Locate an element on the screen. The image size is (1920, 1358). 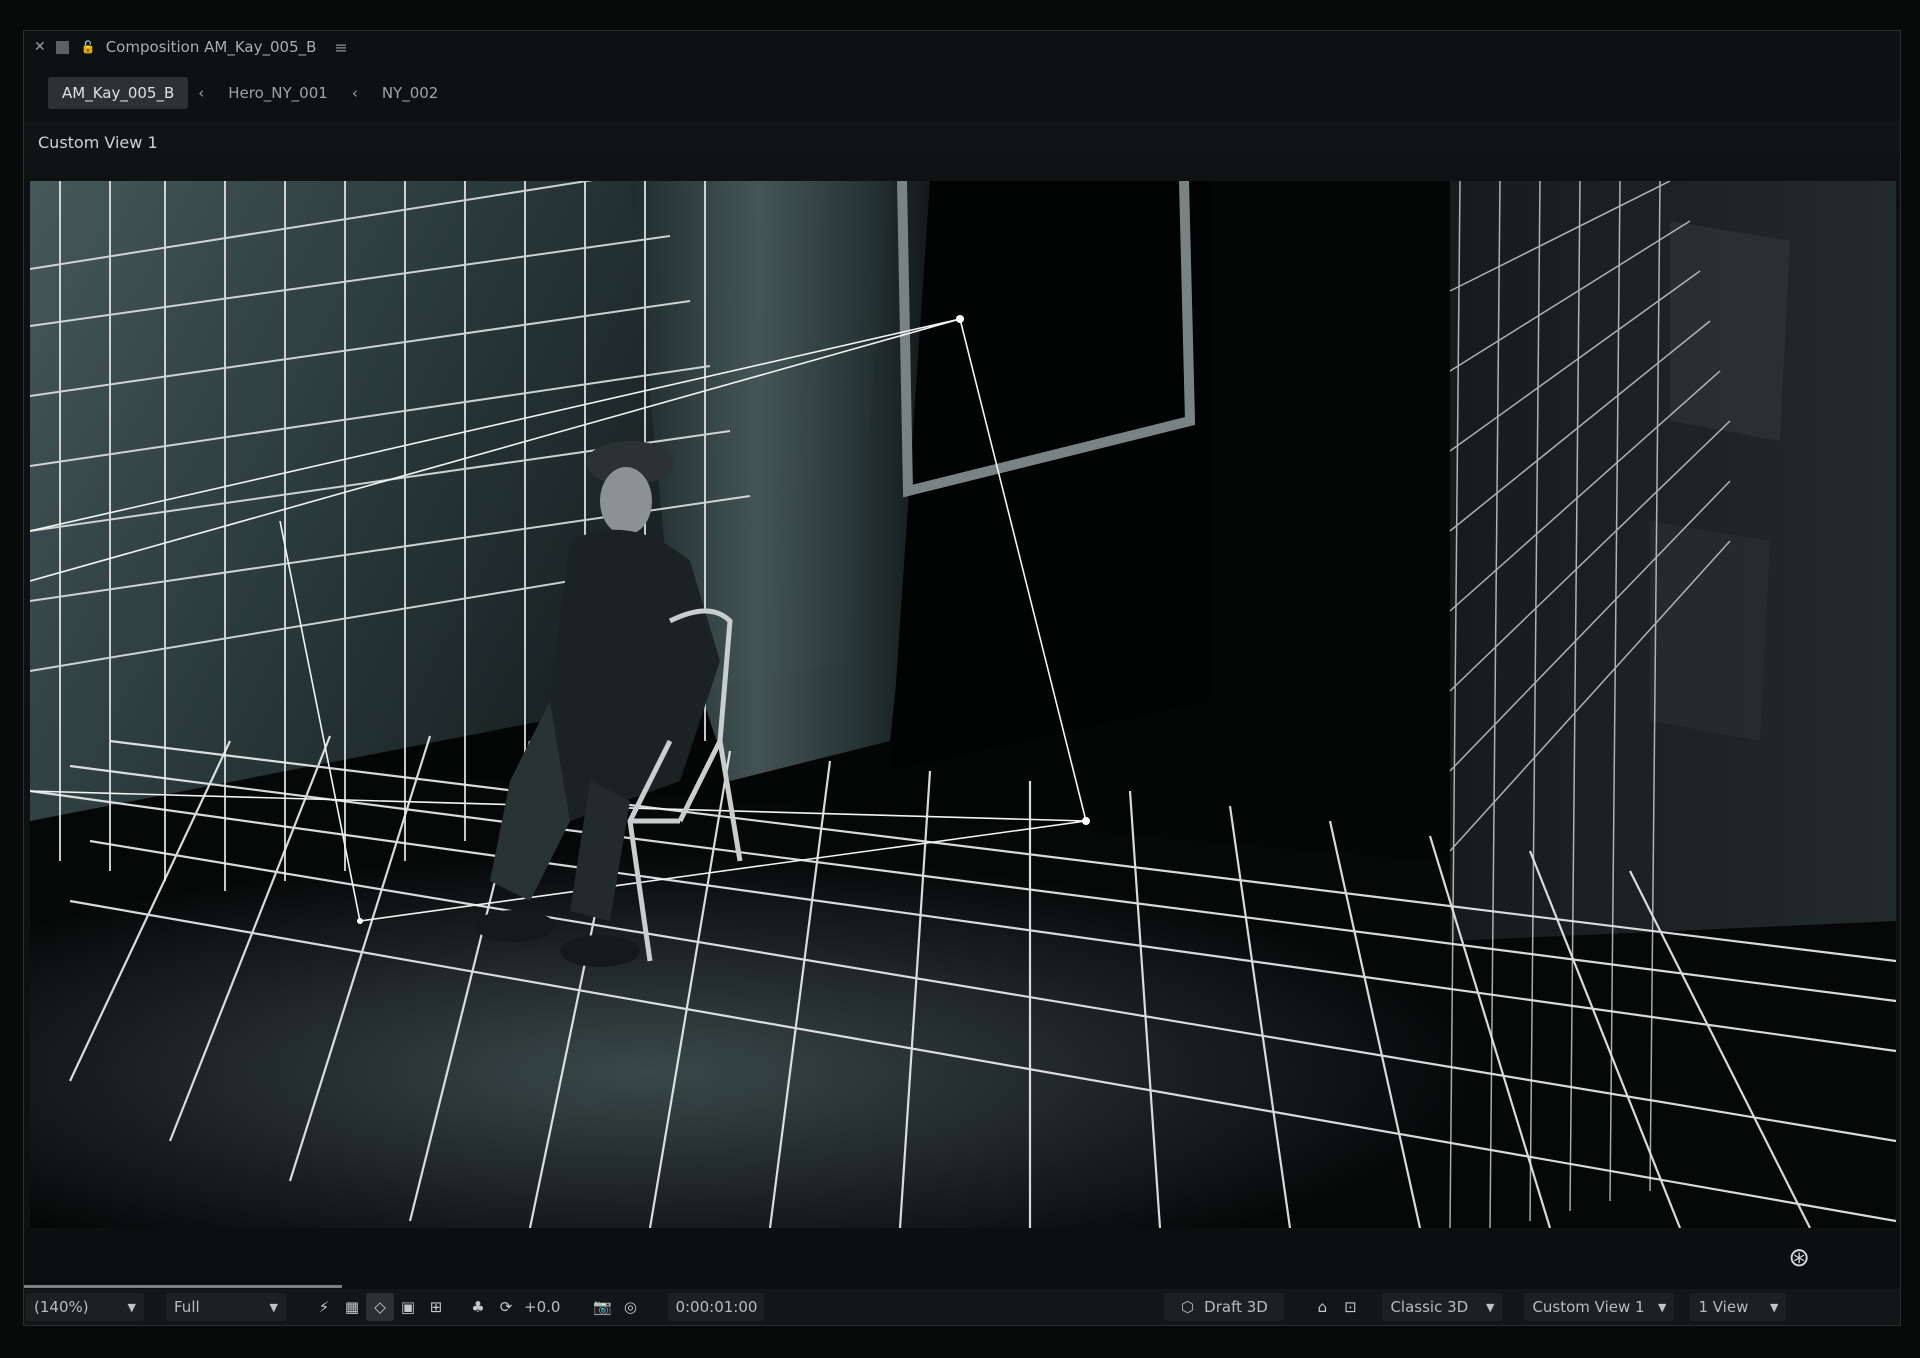
view-value: Custom View 1 is located at coordinates (1588, 1307).